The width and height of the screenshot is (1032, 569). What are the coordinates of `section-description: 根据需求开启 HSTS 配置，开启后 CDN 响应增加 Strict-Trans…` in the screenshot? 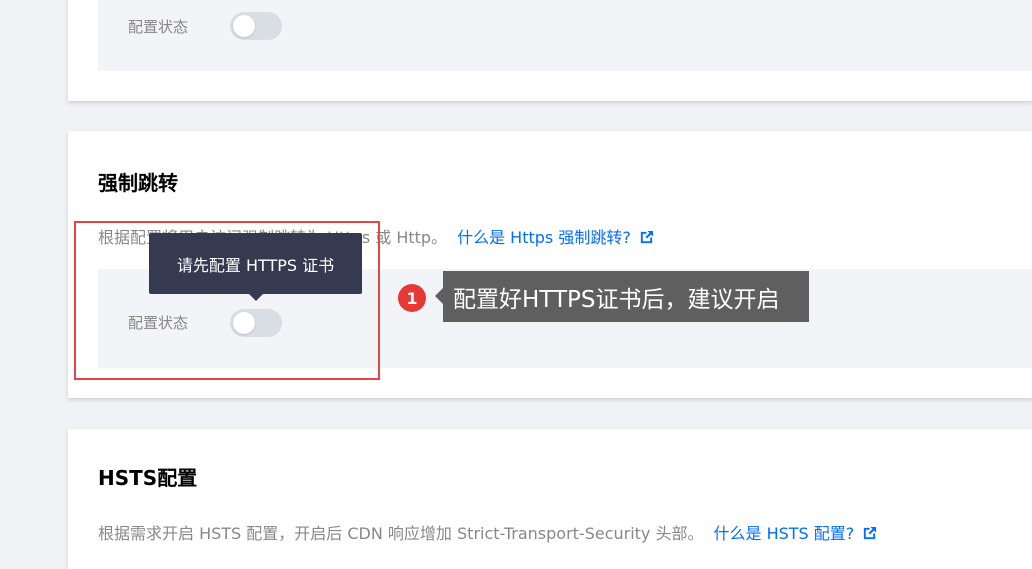 It's located at (487, 532).